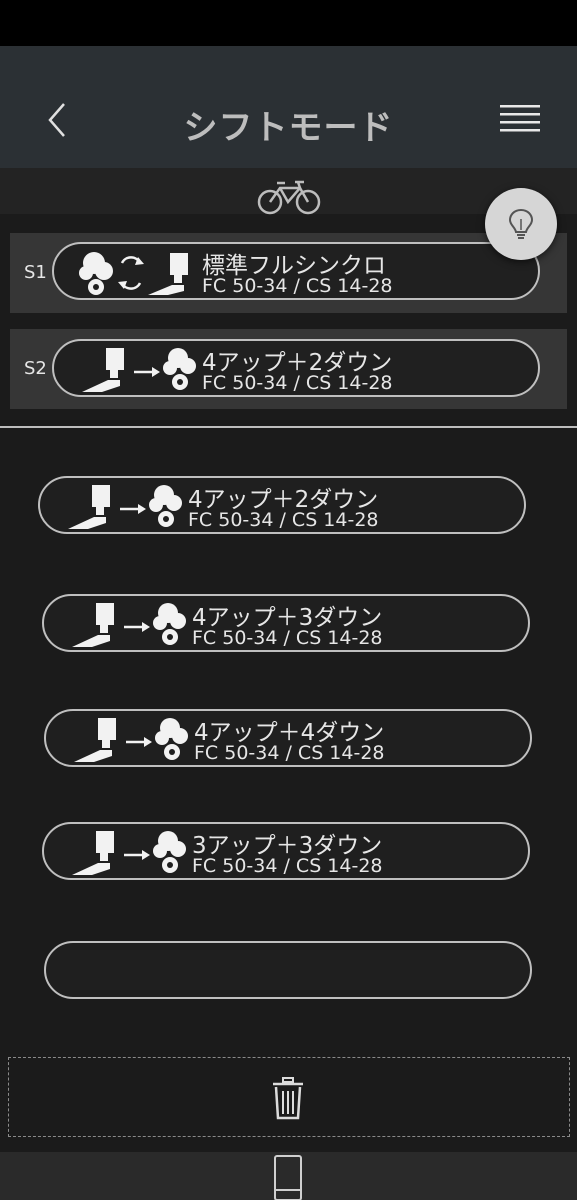 This screenshot has width=577, height=1200. Describe the element at coordinates (288, 738) in the screenshot. I see `shift-mode-pill: 4アップ＋4ダウン FC 50-34 / CS 14-28` at that location.